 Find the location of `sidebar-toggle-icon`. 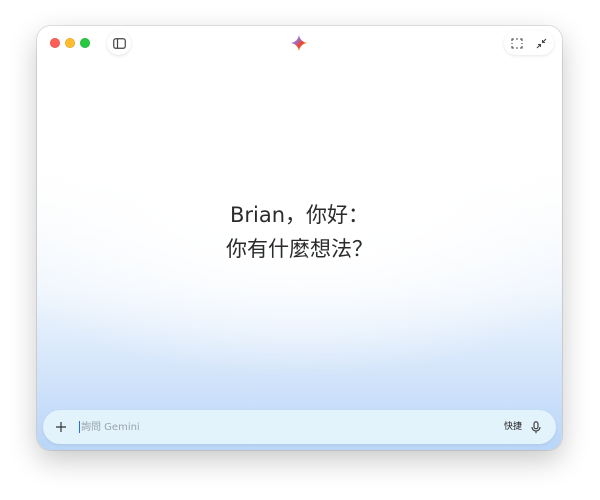

sidebar-toggle-icon is located at coordinates (119, 43).